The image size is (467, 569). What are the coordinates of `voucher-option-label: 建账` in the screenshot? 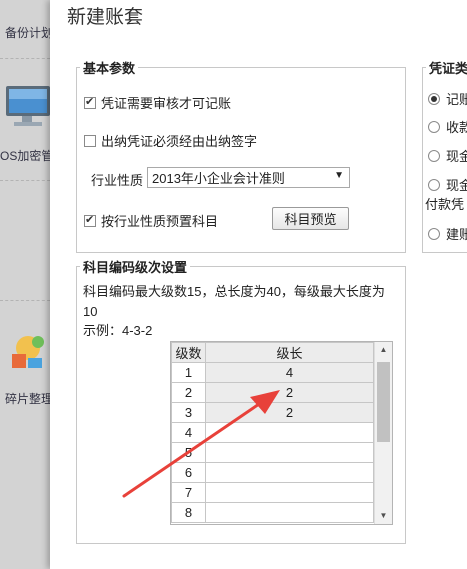 It's located at (456, 234).